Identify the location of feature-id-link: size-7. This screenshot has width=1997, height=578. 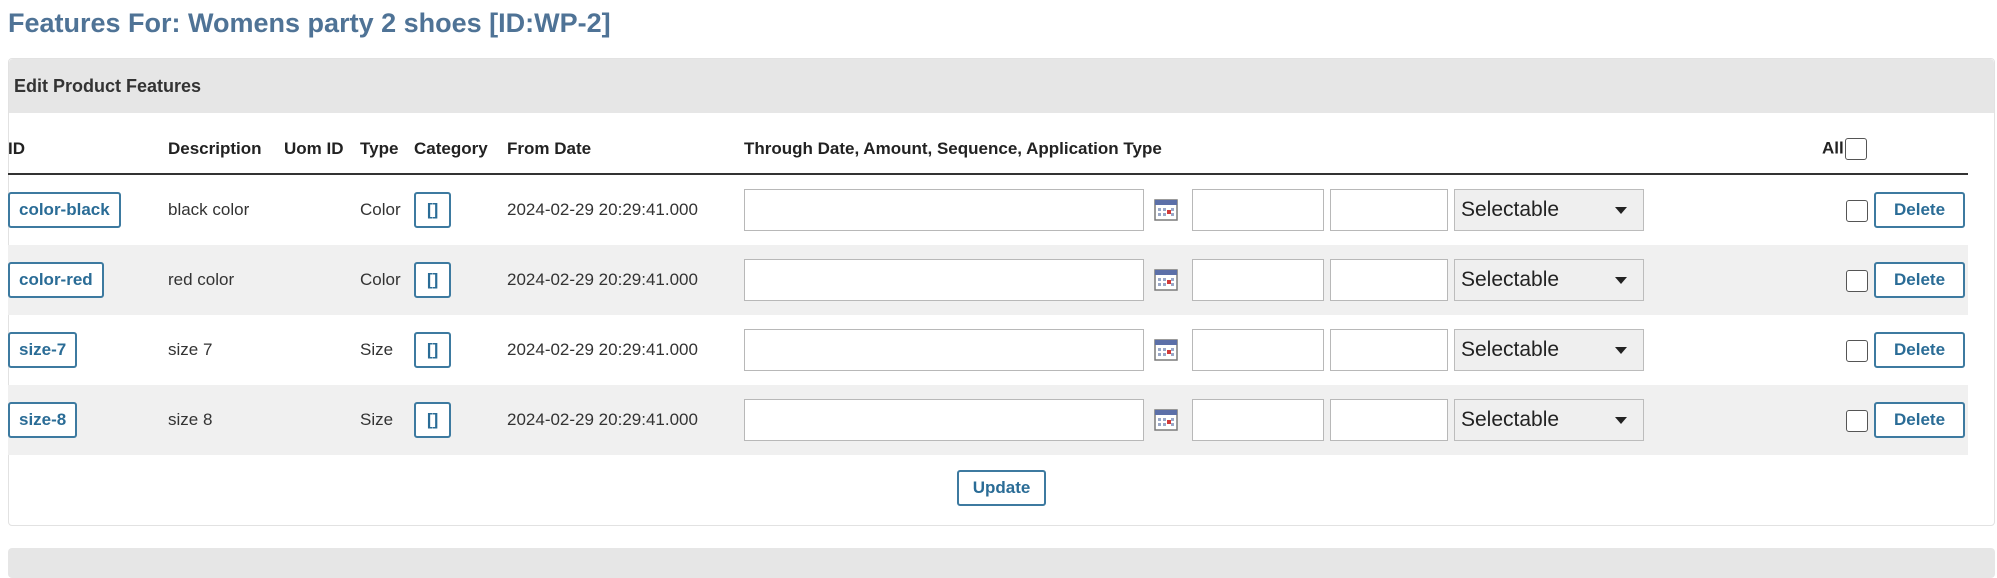
(43, 350).